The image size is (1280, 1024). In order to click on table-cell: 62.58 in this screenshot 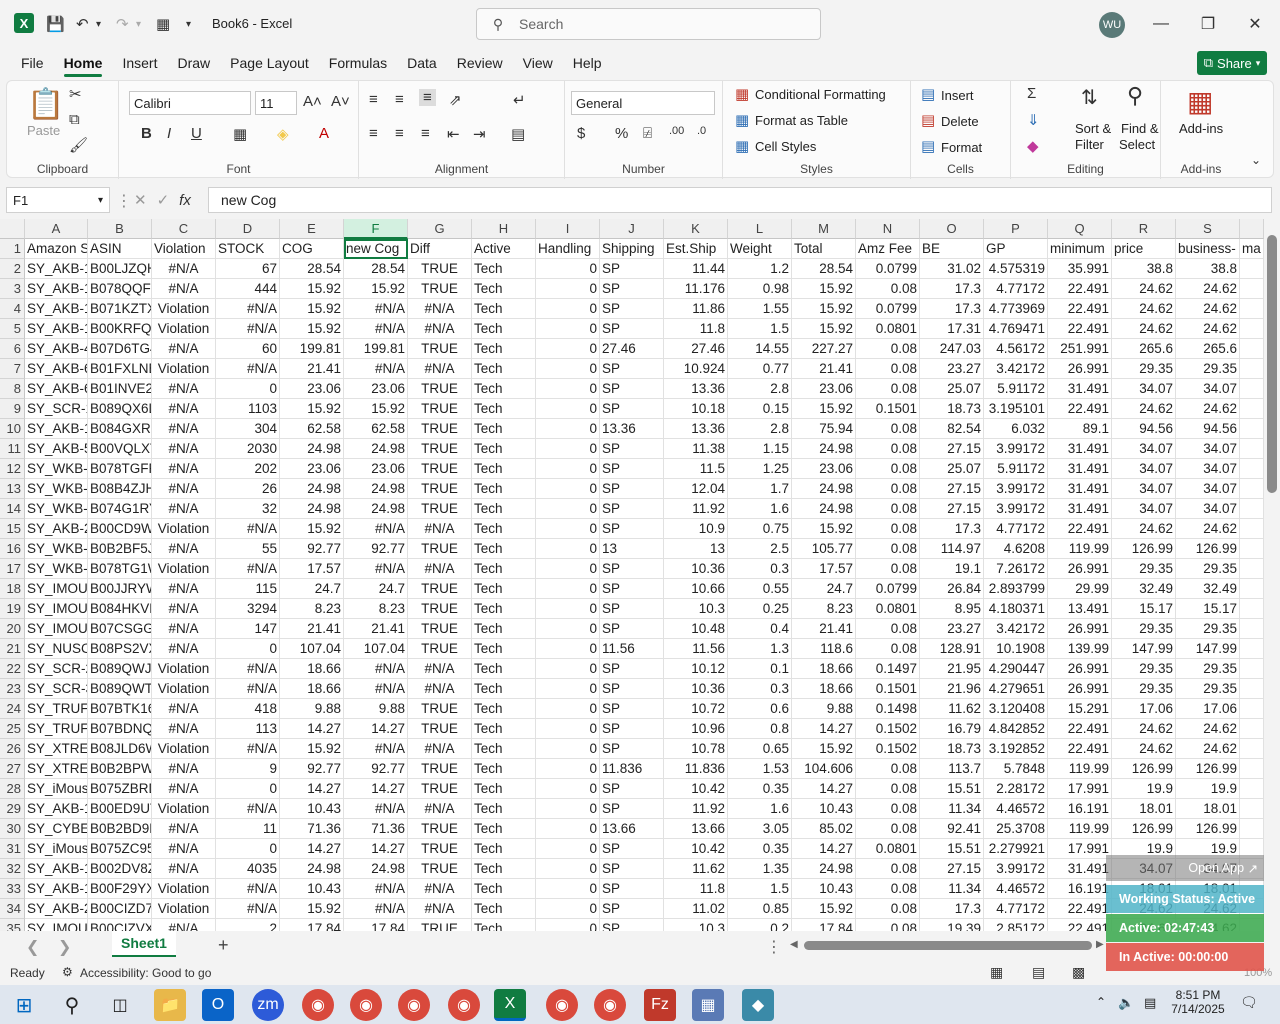, I will do `click(376, 429)`.